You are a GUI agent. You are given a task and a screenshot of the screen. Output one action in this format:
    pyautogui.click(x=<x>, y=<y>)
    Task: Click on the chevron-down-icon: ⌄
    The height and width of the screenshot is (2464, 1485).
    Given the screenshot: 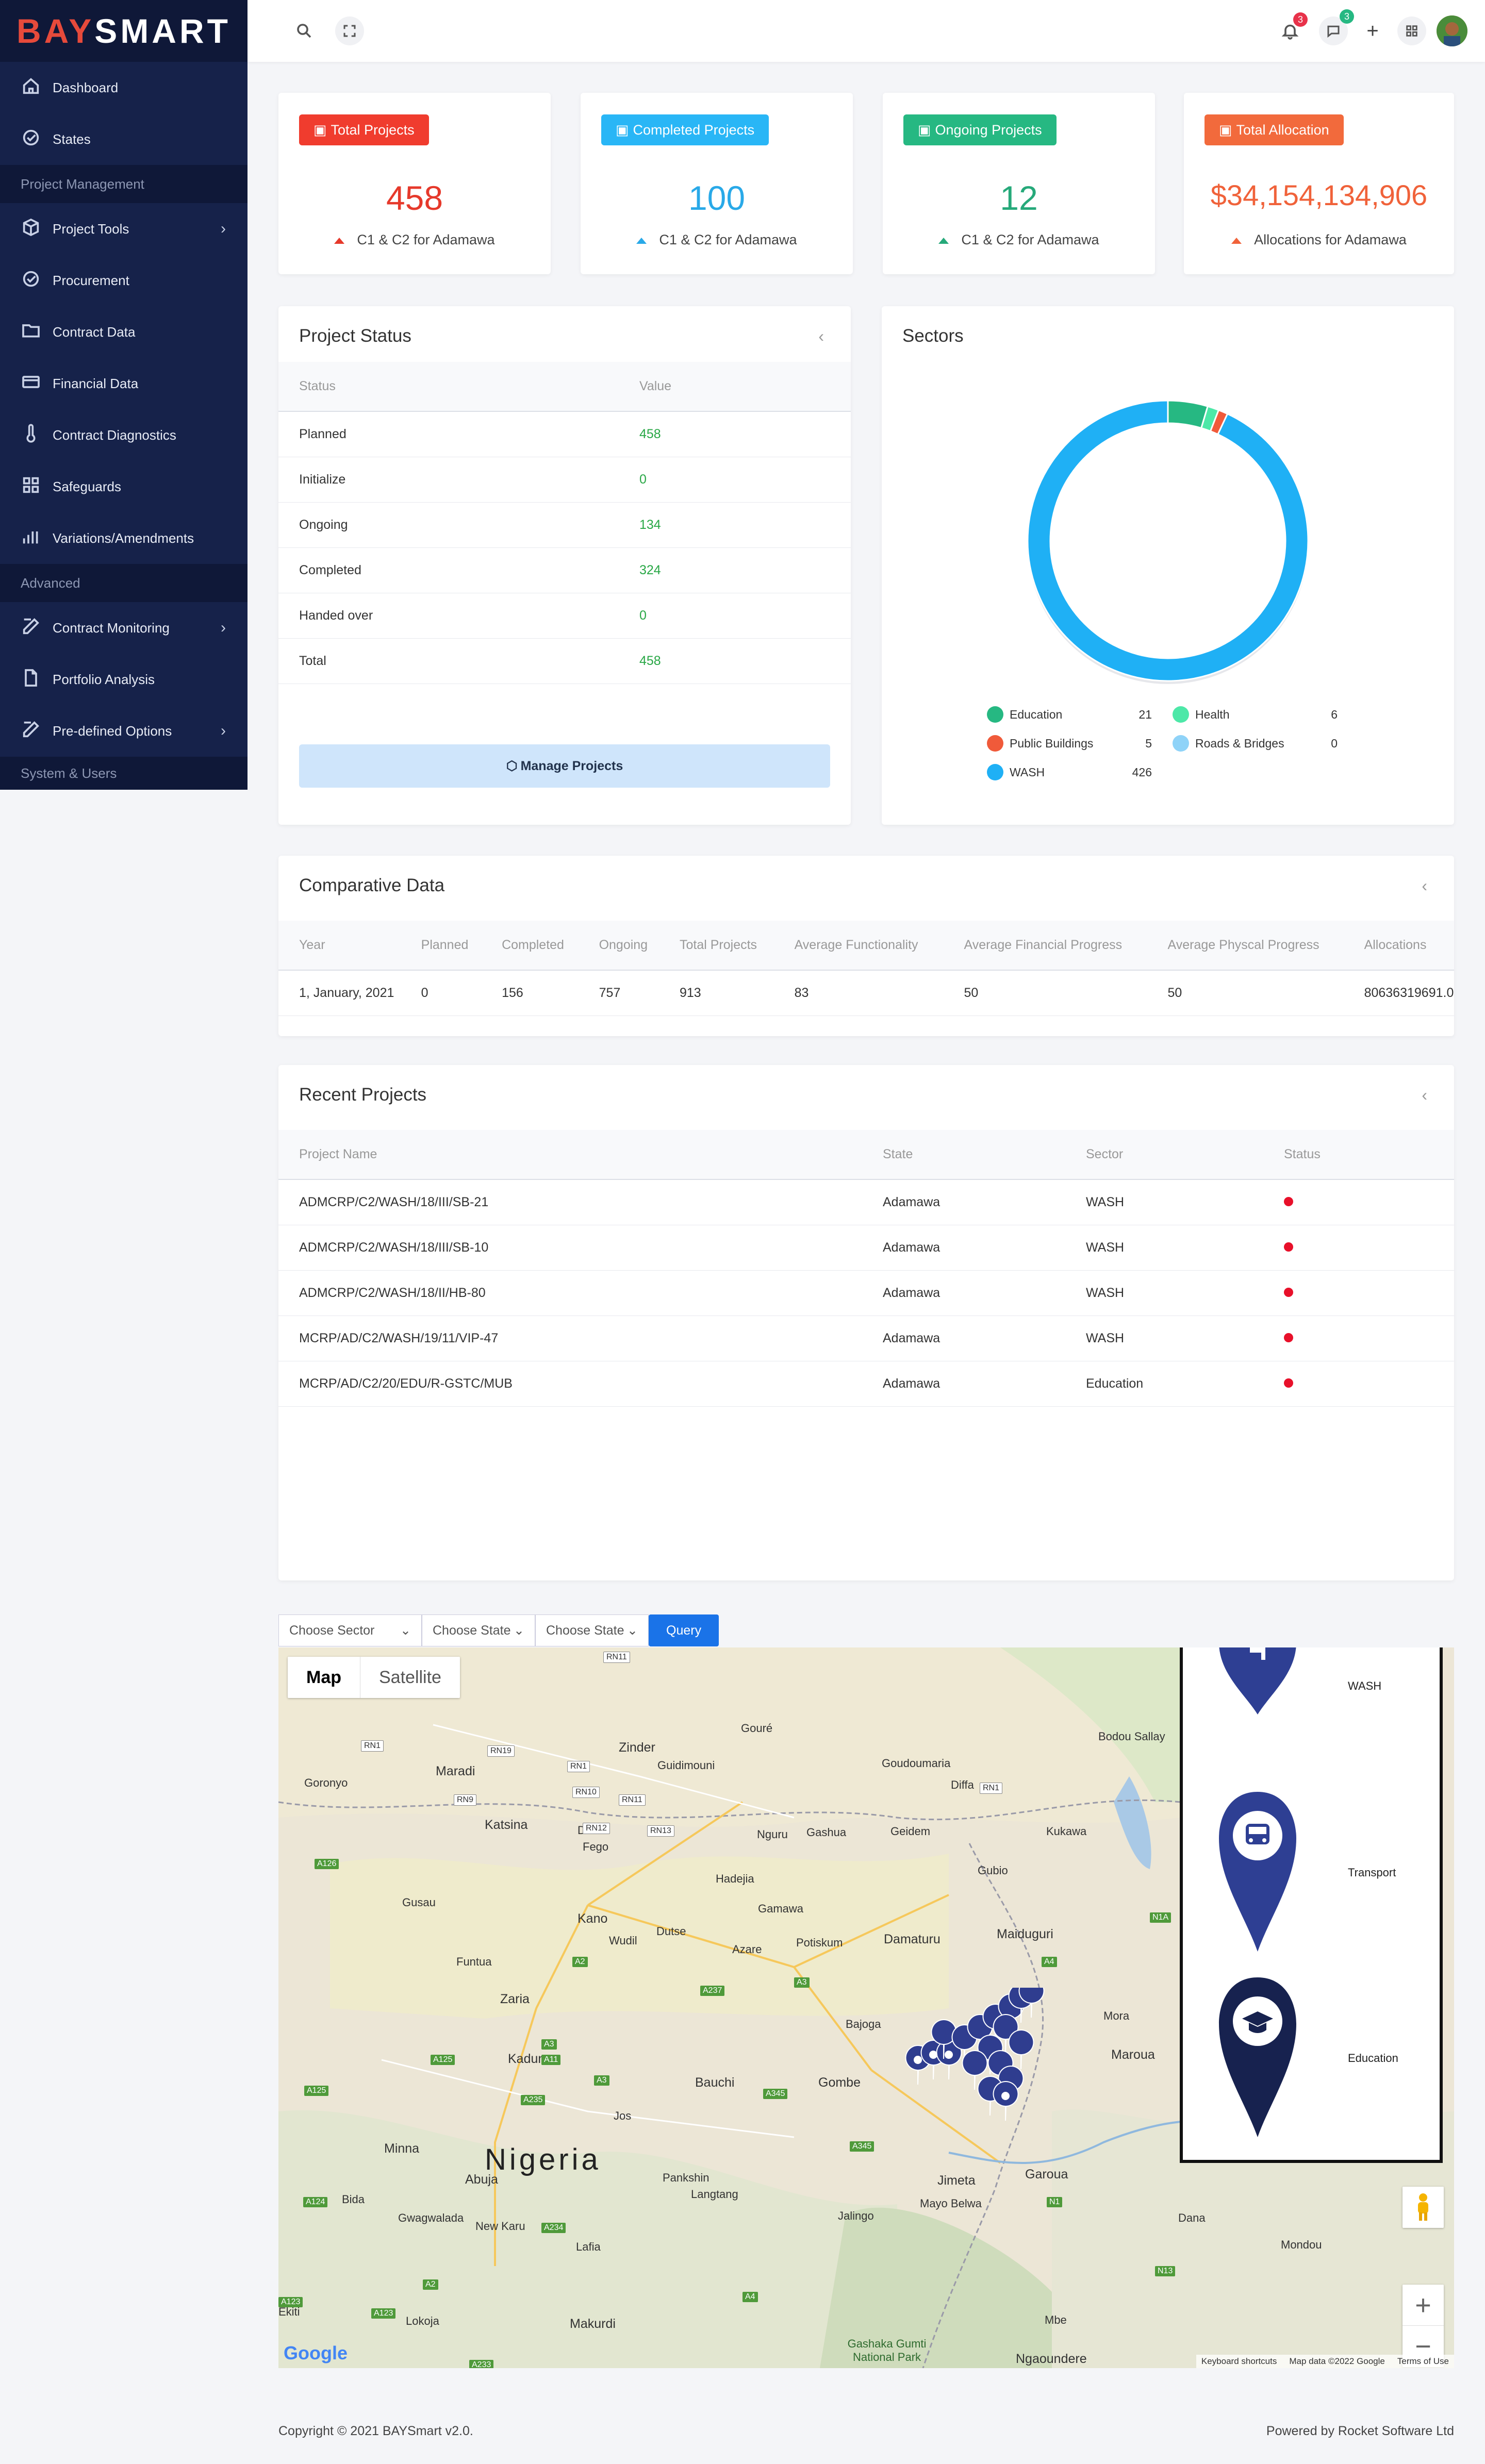 What is the action you would take?
    pyautogui.click(x=632, y=1630)
    